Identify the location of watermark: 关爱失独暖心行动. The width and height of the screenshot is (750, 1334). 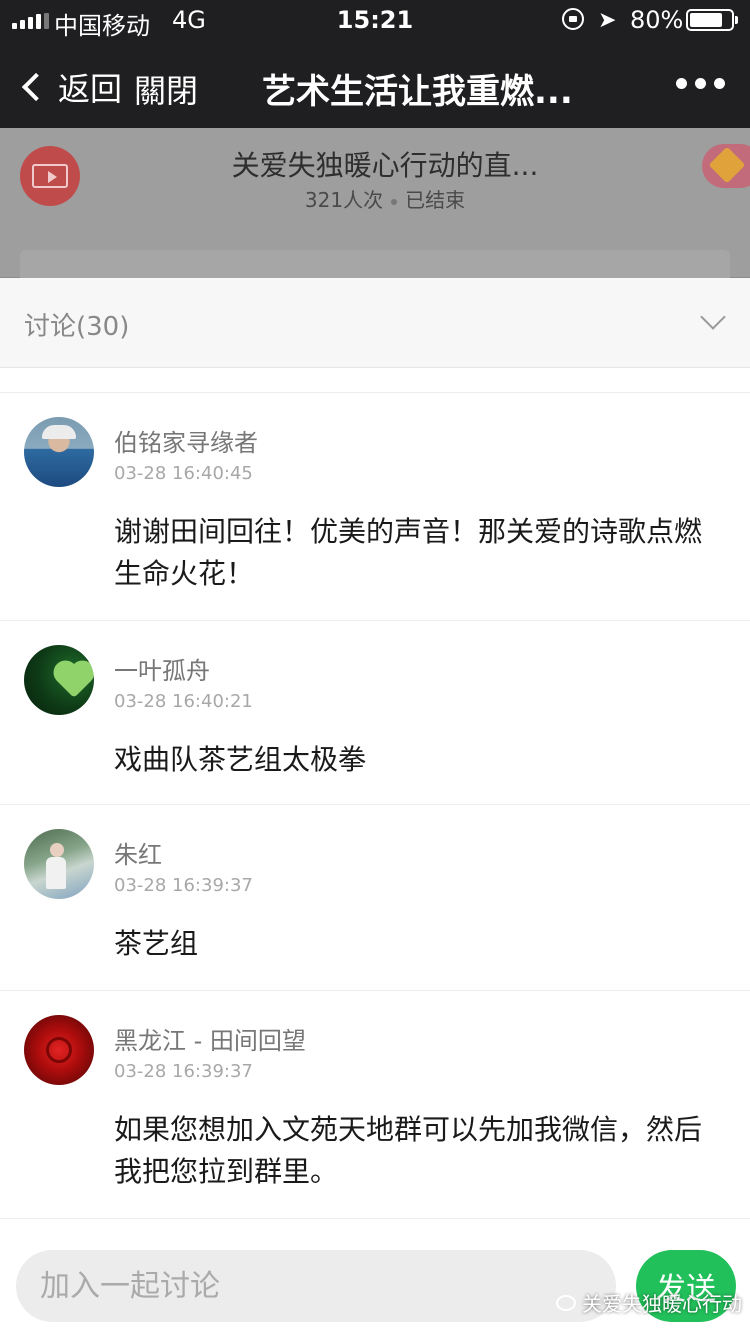
(649, 1302).